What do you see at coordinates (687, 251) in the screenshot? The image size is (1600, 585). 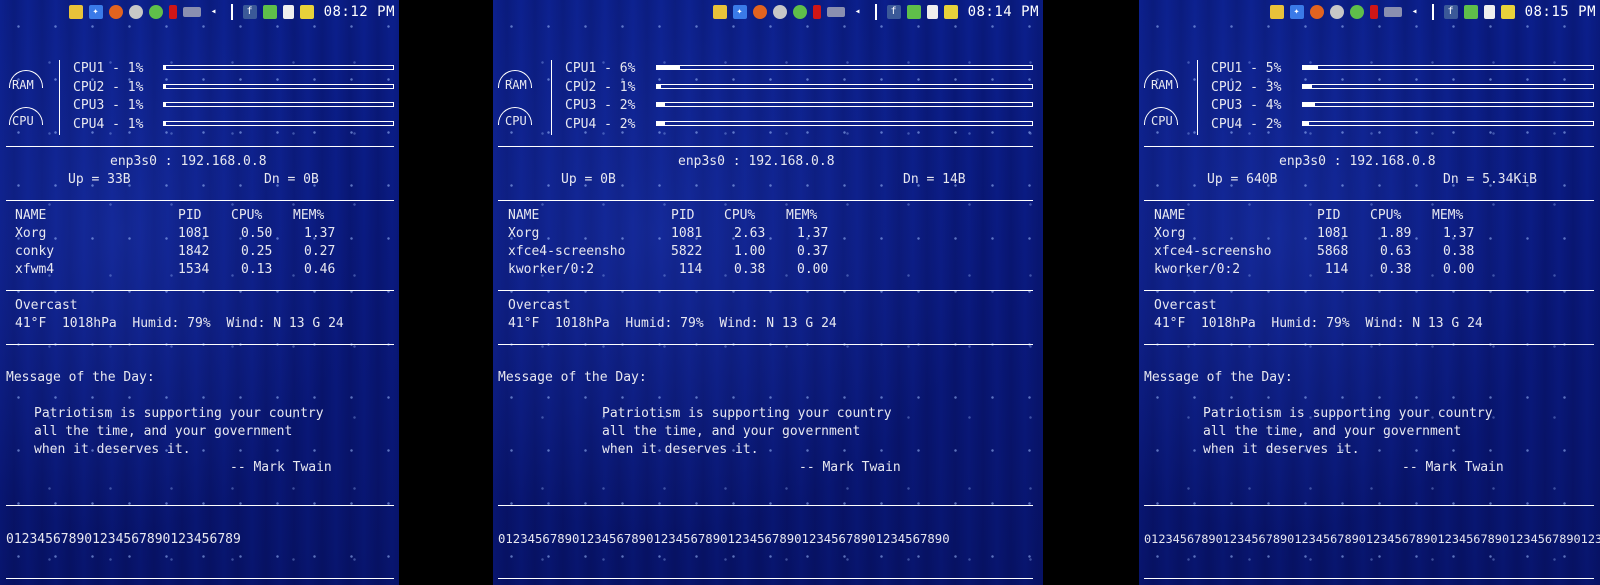 I see `proc-pid: 5822` at bounding box center [687, 251].